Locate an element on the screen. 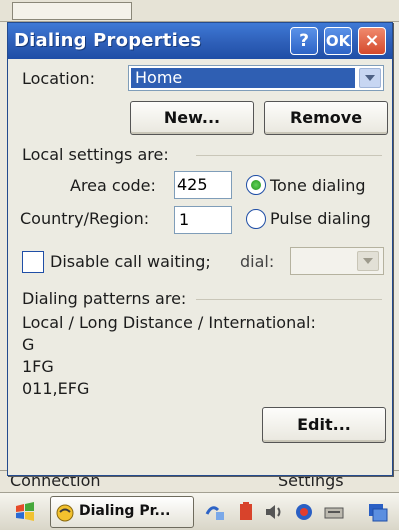 The height and width of the screenshot is (530, 399). dial-label: dial: is located at coordinates (257, 261).